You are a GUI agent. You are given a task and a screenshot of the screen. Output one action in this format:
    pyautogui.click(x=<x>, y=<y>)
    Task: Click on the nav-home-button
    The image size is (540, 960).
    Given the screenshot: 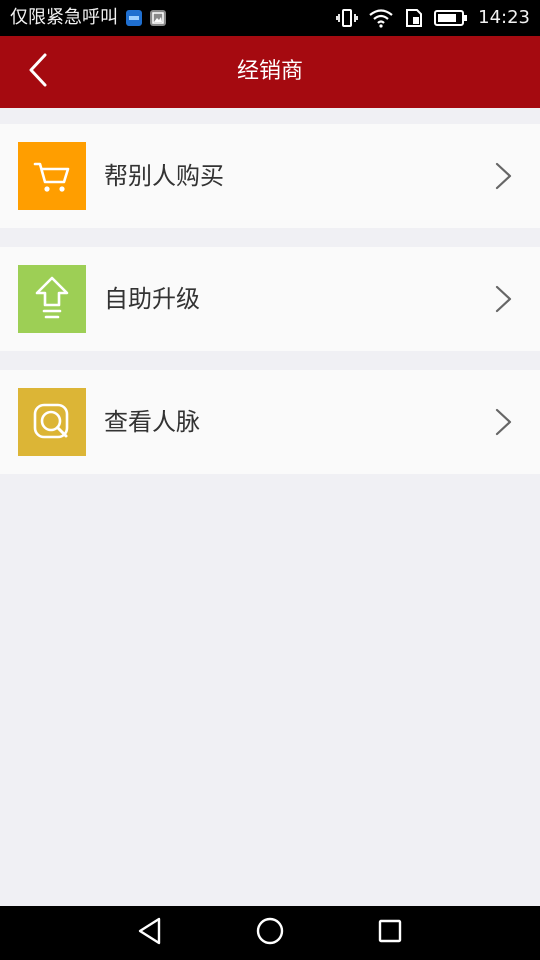 What is the action you would take?
    pyautogui.click(x=270, y=933)
    